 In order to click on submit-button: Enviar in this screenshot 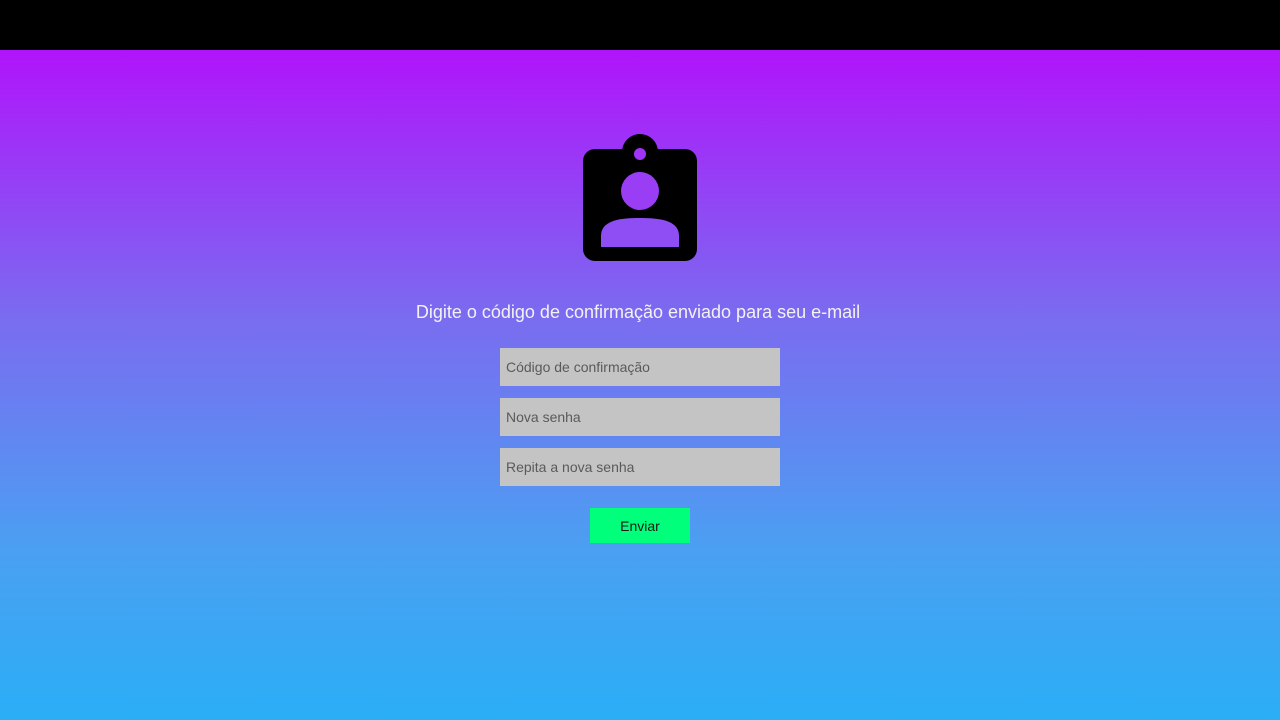, I will do `click(640, 525)`.